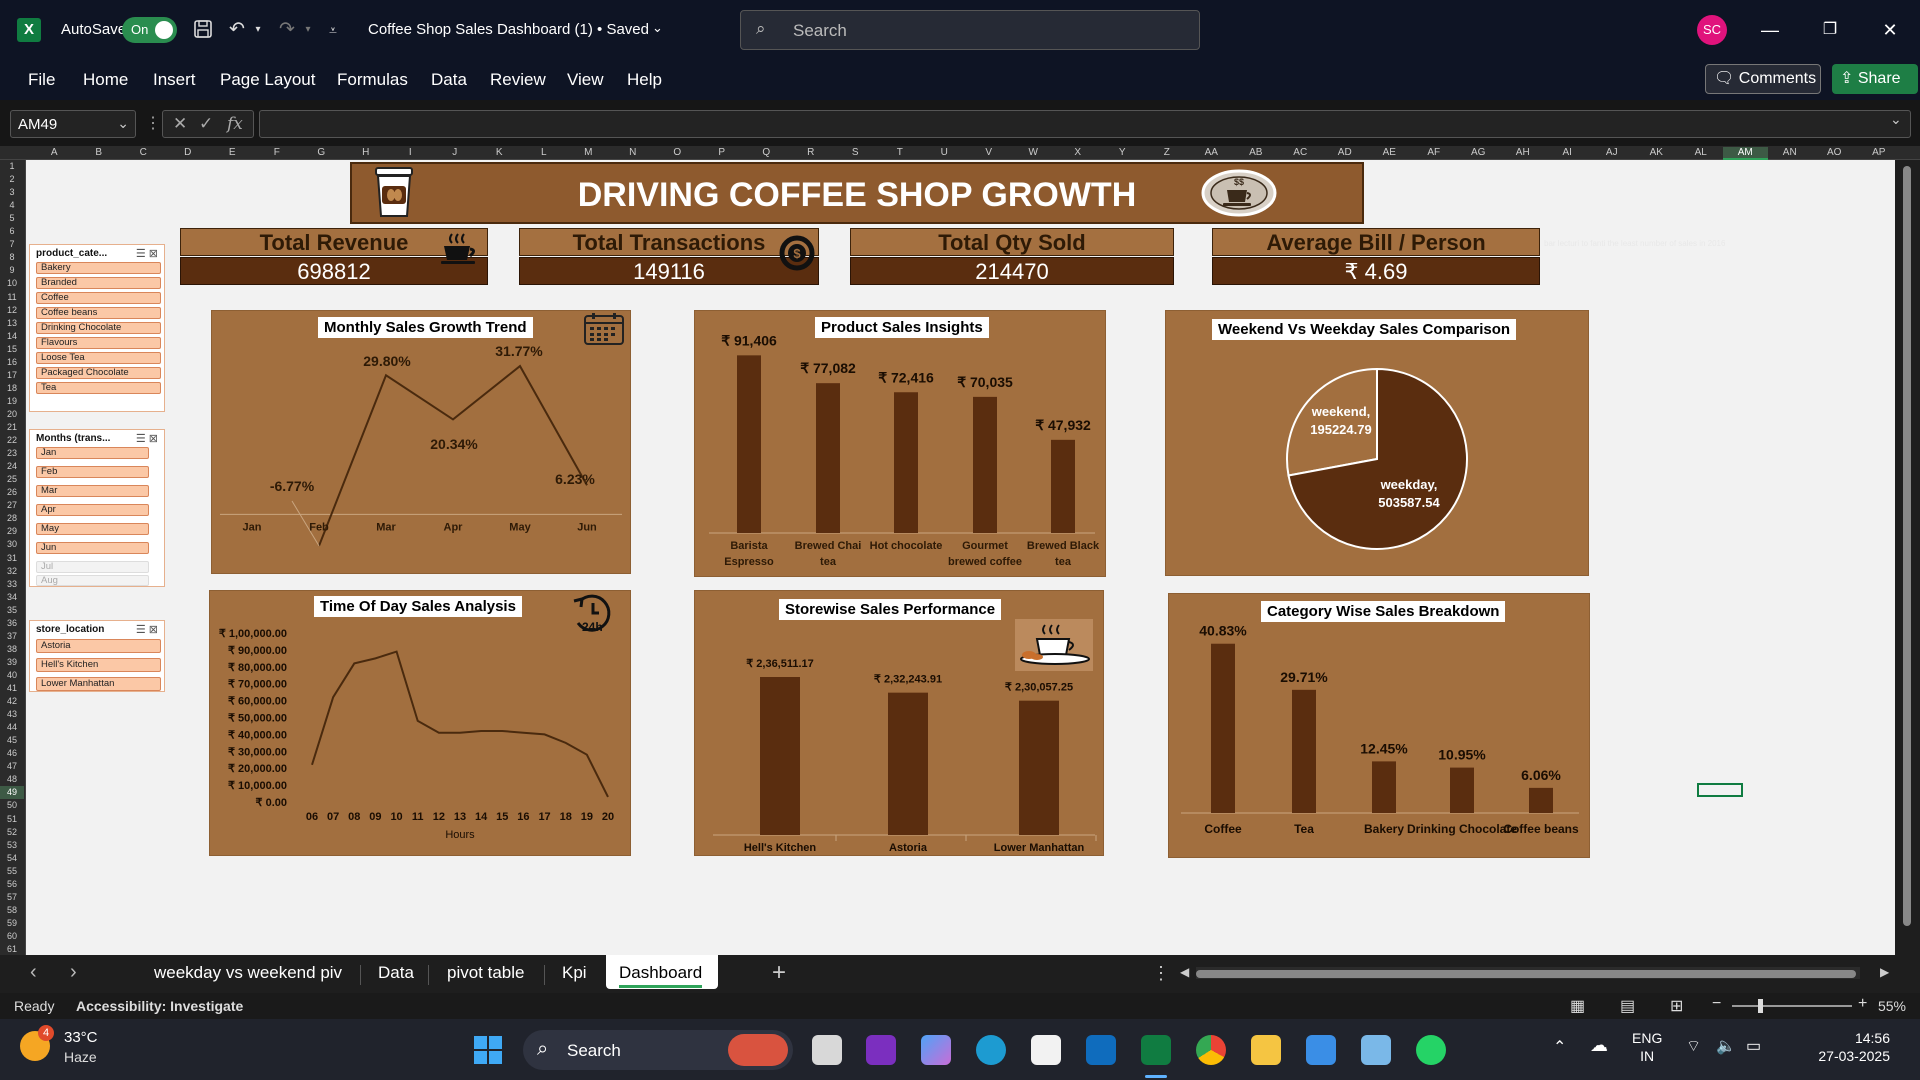 The width and height of the screenshot is (1920, 1080). What do you see at coordinates (644, 80) in the screenshot?
I see `menu-help: Help` at bounding box center [644, 80].